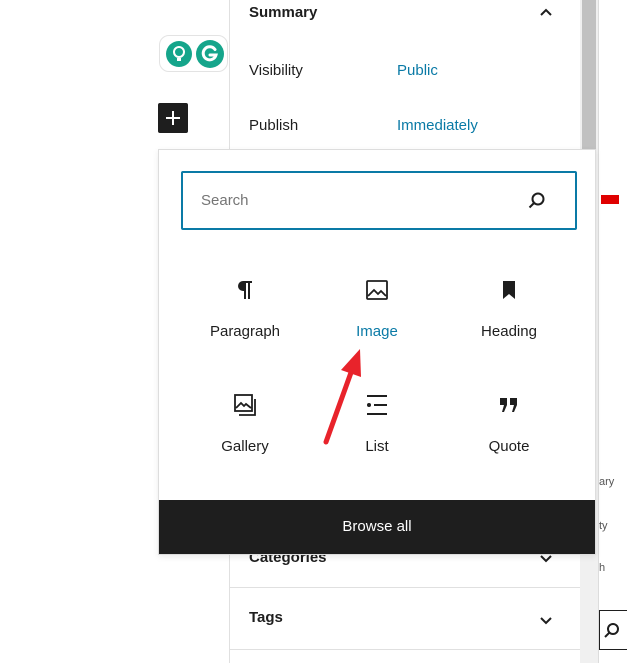 The height and width of the screenshot is (663, 627). I want to click on add-block-button, so click(173, 118).